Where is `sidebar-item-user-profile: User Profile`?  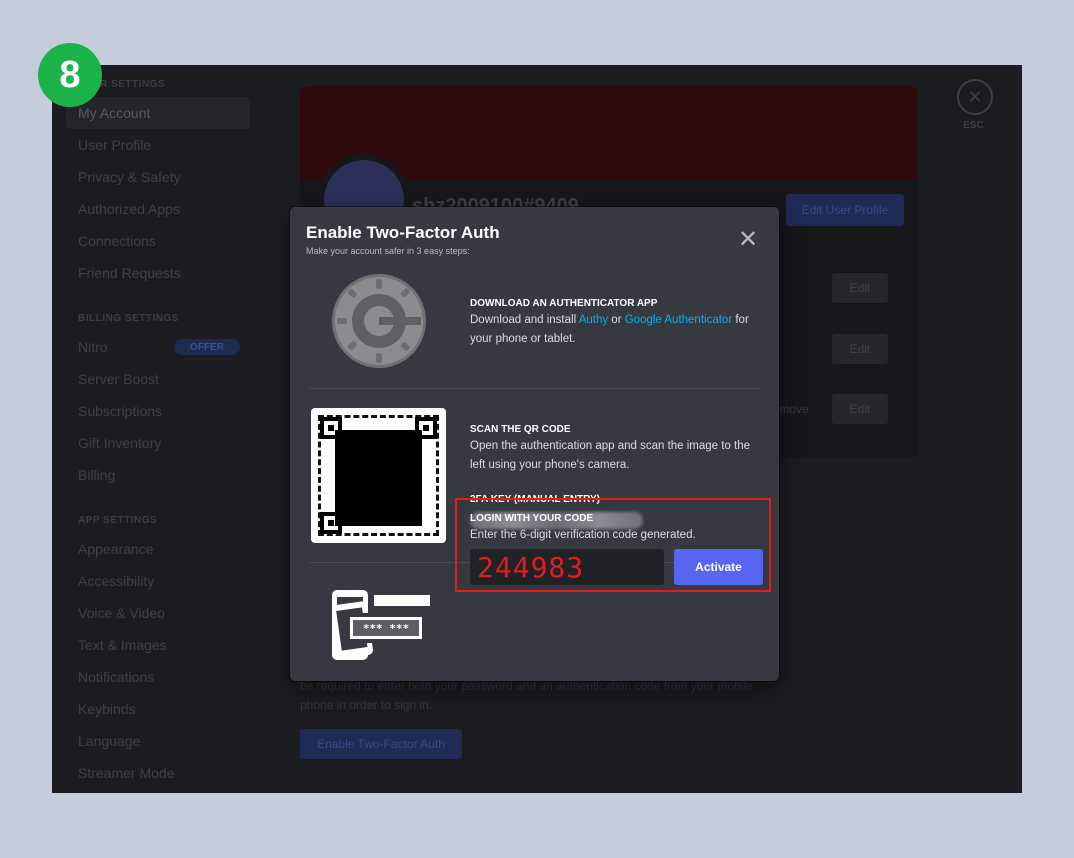
sidebar-item-user-profile: User Profile is located at coordinates (114, 145).